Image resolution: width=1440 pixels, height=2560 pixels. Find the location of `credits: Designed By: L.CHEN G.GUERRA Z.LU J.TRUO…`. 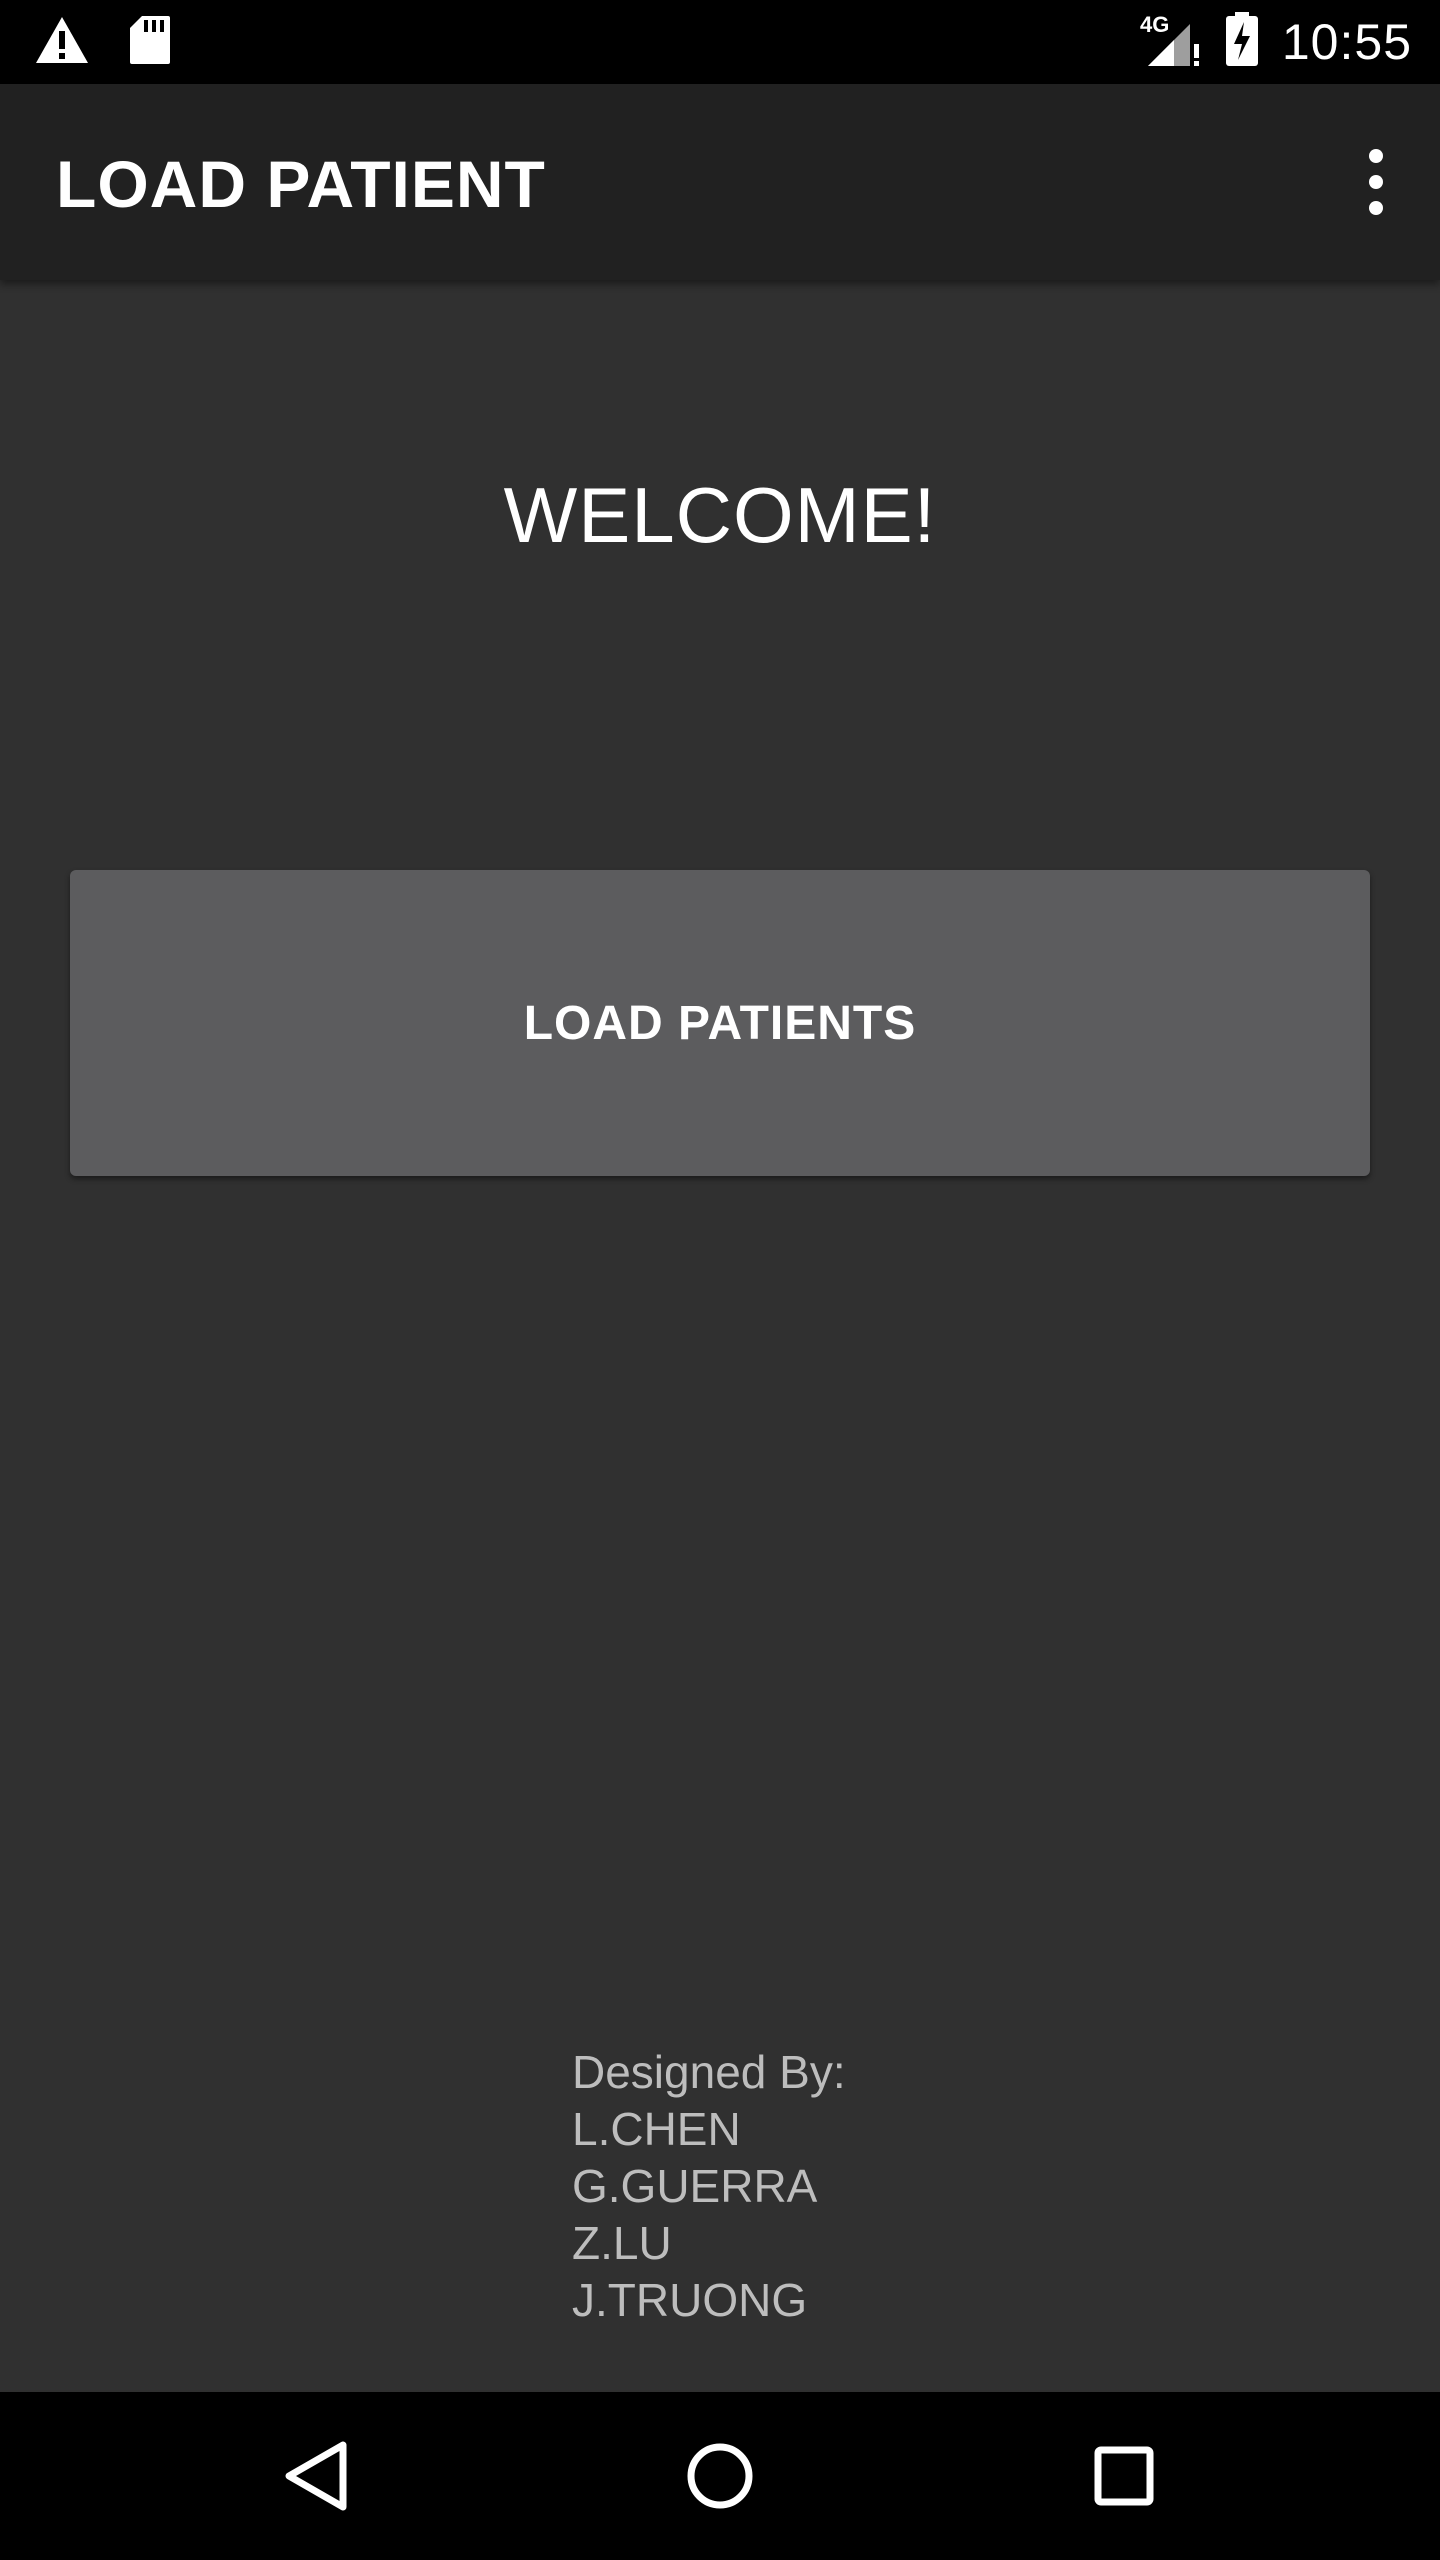

credits: Designed By: L.CHEN G.GUERRA Z.LU J.TRUO… is located at coordinates (709, 2186).